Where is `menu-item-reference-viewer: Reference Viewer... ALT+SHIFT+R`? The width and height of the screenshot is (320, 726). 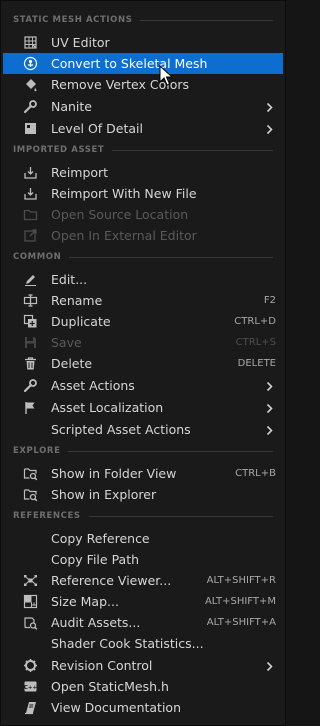
menu-item-reference-viewer: Reference Viewer... ALT+SHIFT+R is located at coordinates (143, 580).